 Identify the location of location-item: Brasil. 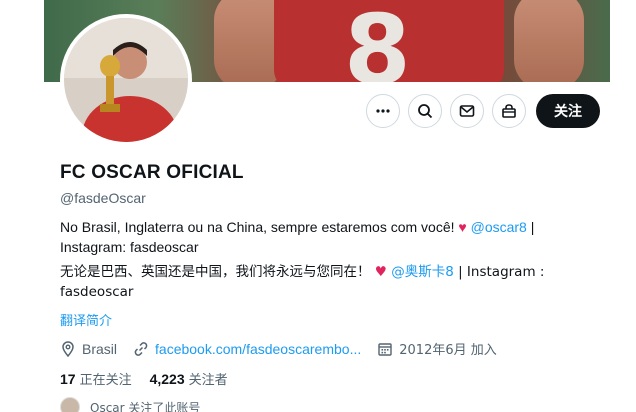
(88, 349).